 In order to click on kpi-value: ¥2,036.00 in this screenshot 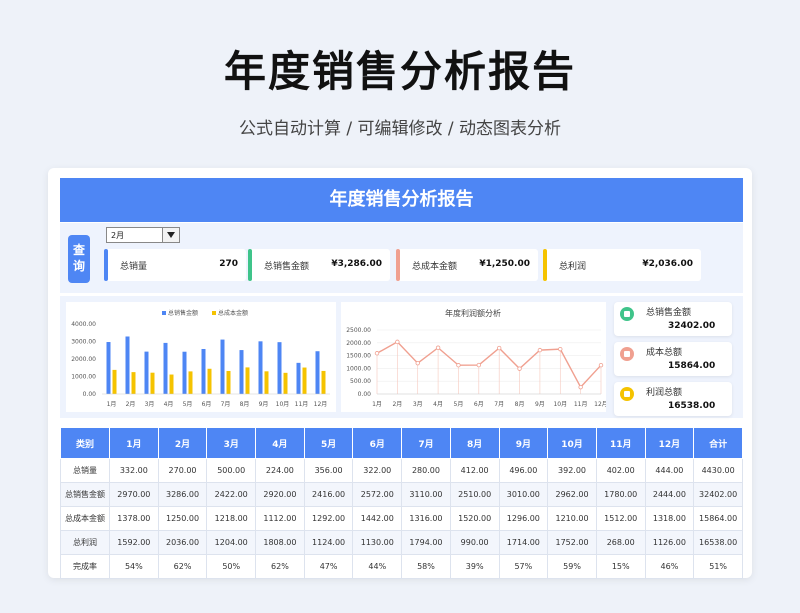, I will do `click(667, 264)`.